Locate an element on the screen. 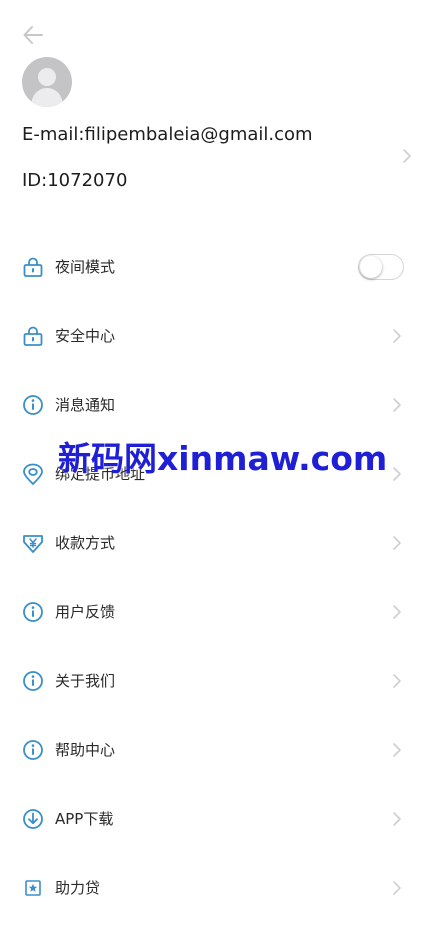 The image size is (430, 932). night-mode-toggle is located at coordinates (381, 266).